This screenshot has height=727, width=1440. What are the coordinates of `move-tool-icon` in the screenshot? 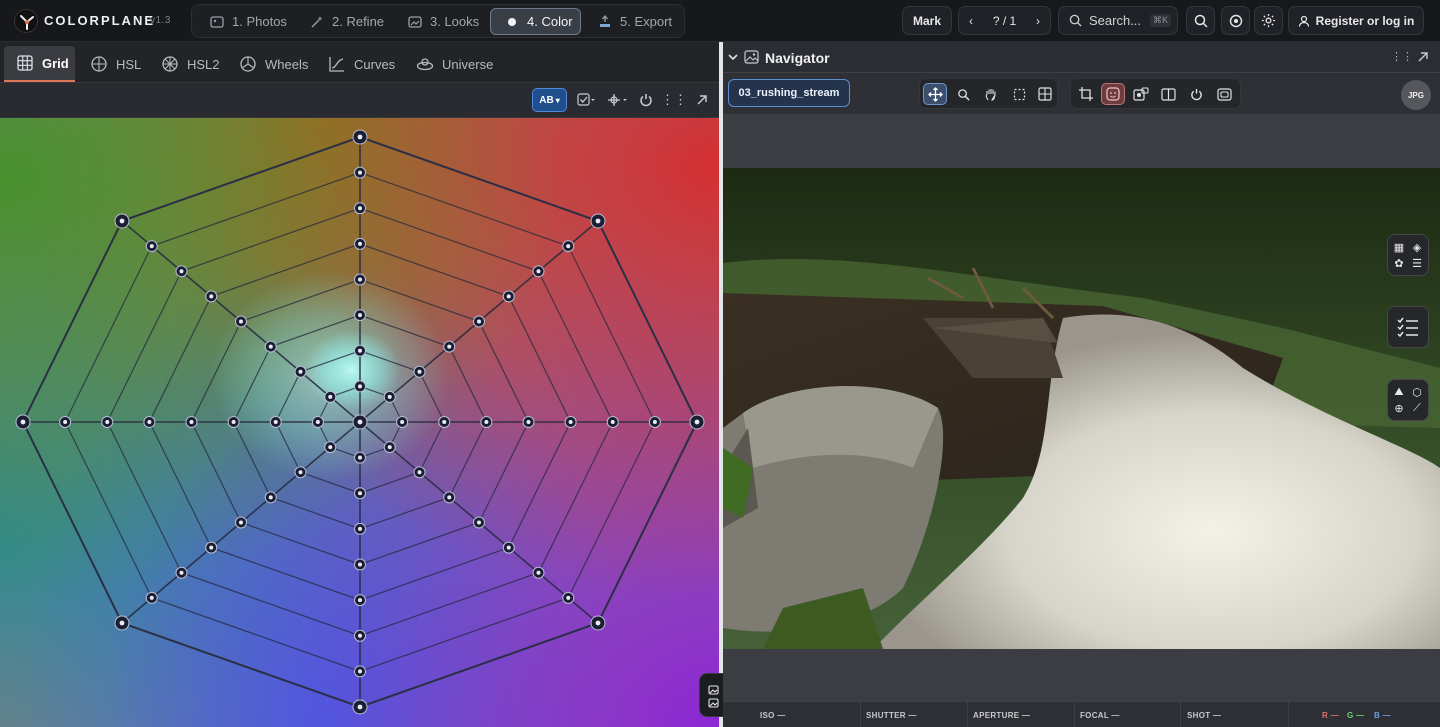 It's located at (935, 94).